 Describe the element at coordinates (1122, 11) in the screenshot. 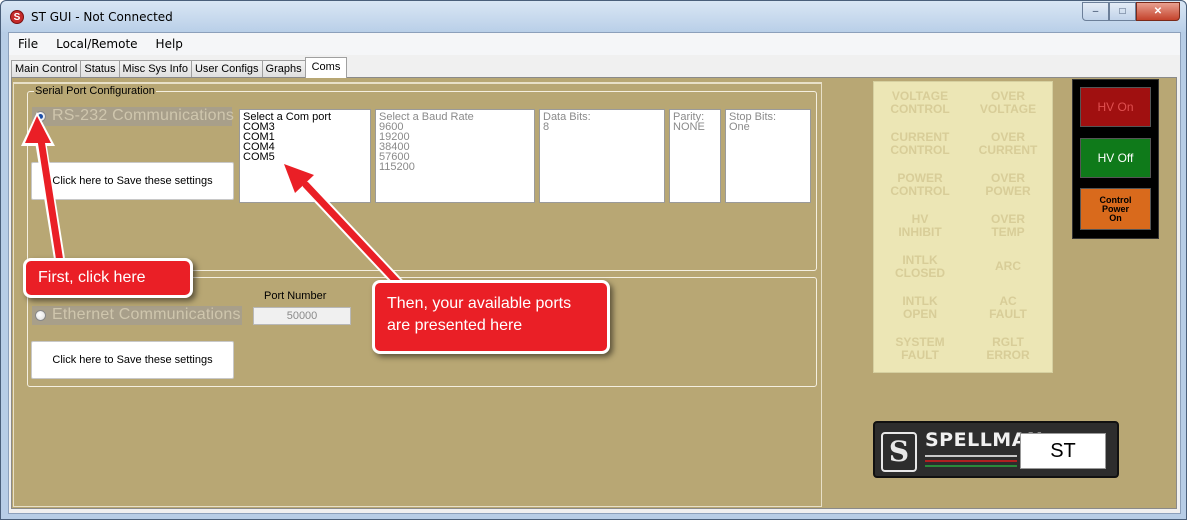

I see `maximize-button: □` at that location.